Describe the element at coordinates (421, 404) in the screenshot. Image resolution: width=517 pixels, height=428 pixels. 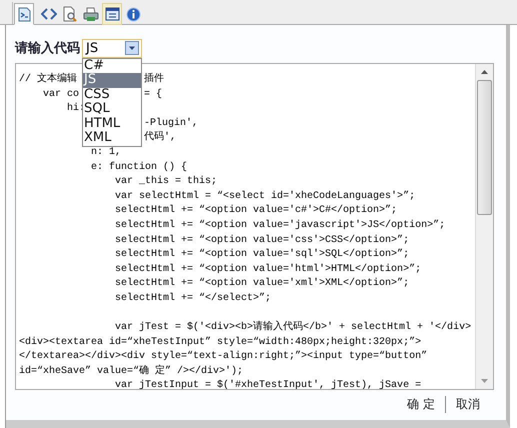
I see `dialog-button: 确 定` at that location.